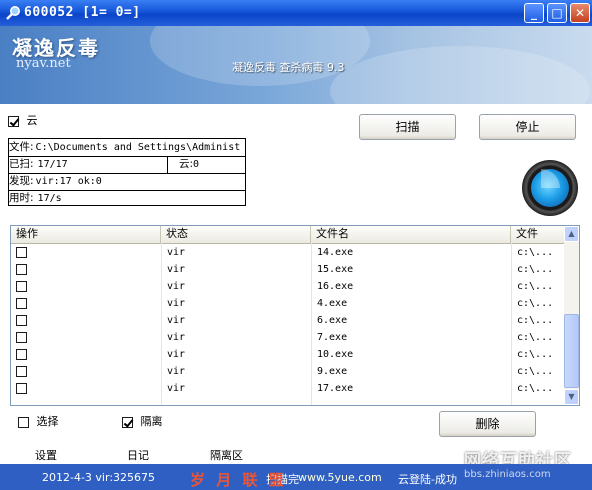 Image resolution: width=592 pixels, height=490 pixels. Describe the element at coordinates (52, 164) in the screenshot. I see `scanned-value: 17/17` at that location.